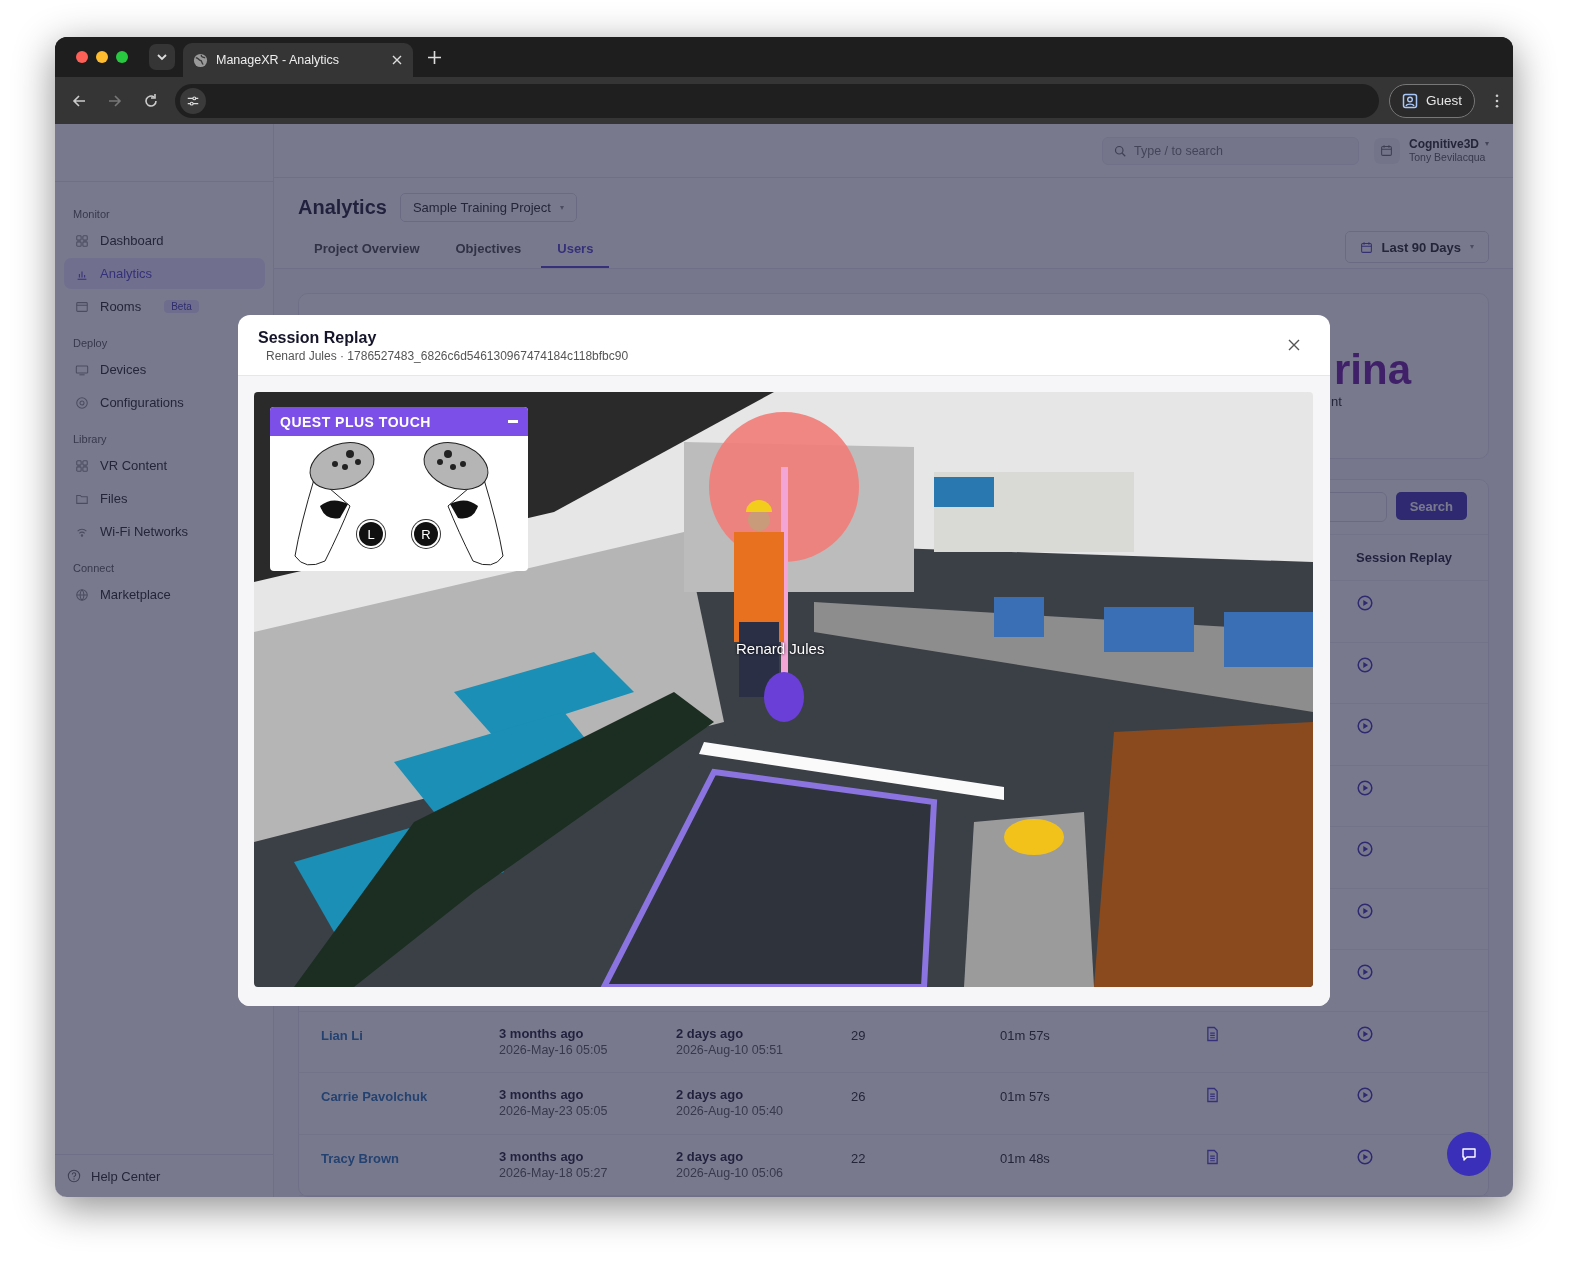 This screenshot has width=1580, height=1280. What do you see at coordinates (90, 440) in the screenshot?
I see `section-heading: Library` at bounding box center [90, 440].